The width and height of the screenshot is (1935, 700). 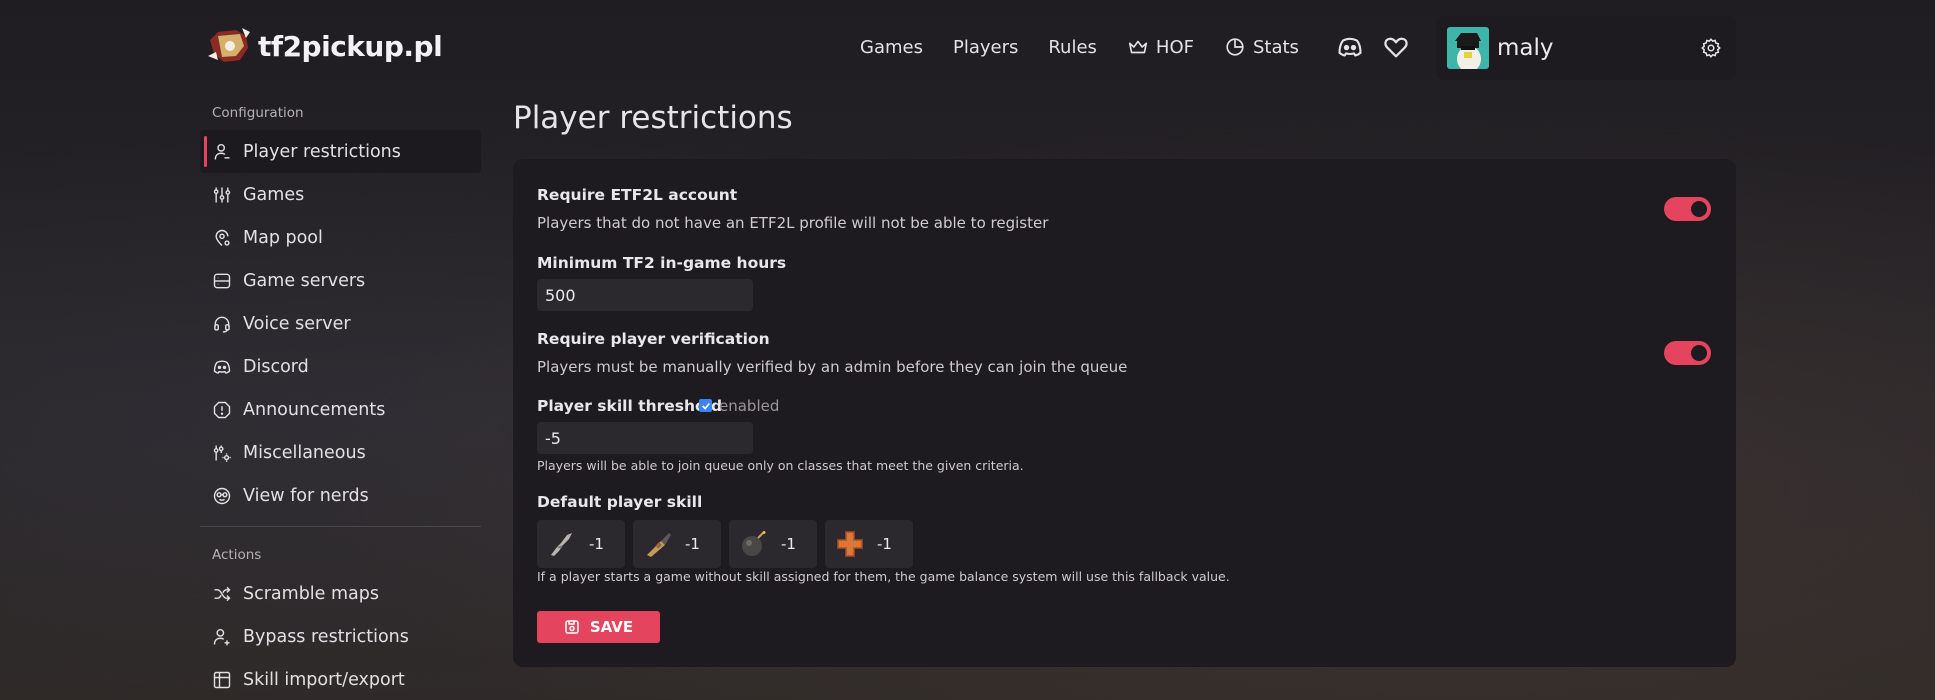 I want to click on shuffle-icon, so click(x=222, y=593).